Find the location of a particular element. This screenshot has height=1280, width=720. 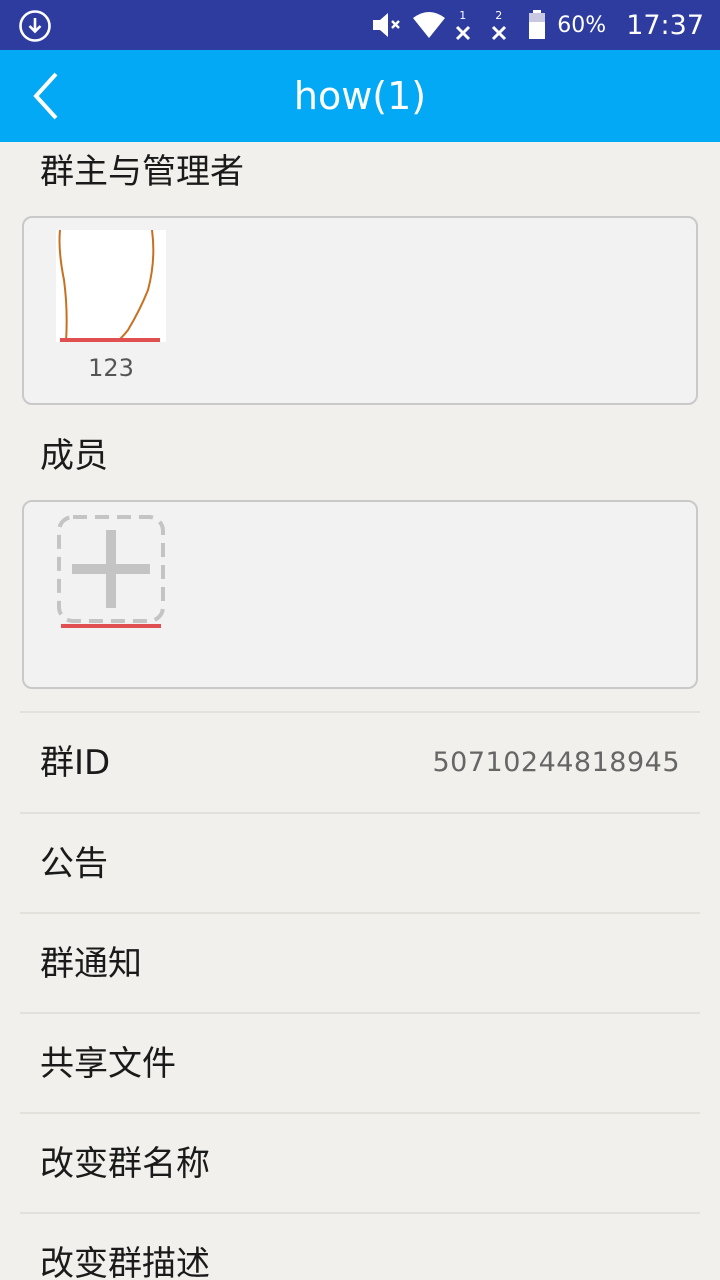

download-circle-icon is located at coordinates (35, 26).